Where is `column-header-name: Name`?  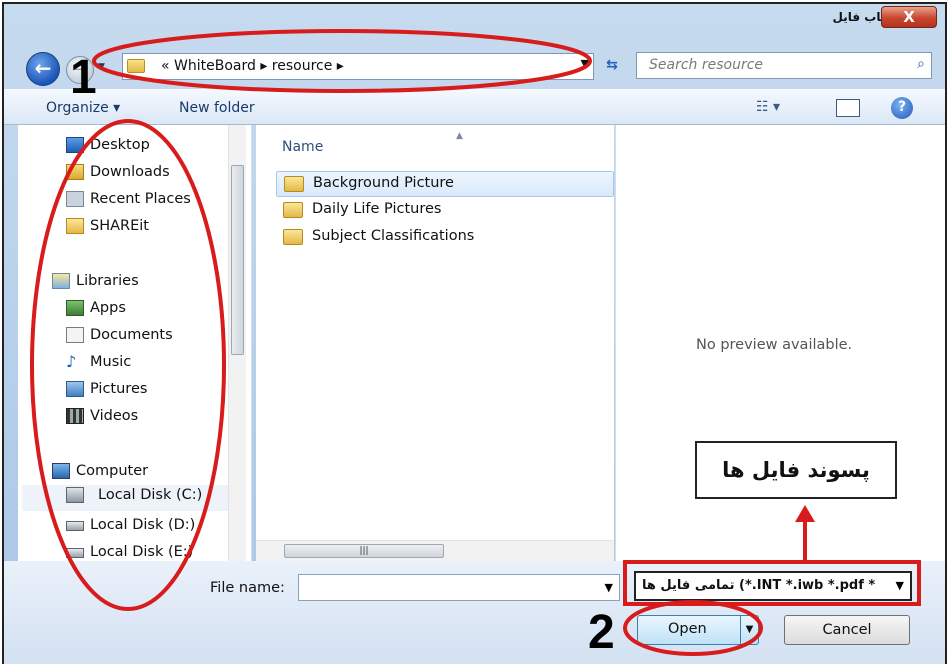
column-header-name: Name is located at coordinates (302, 147).